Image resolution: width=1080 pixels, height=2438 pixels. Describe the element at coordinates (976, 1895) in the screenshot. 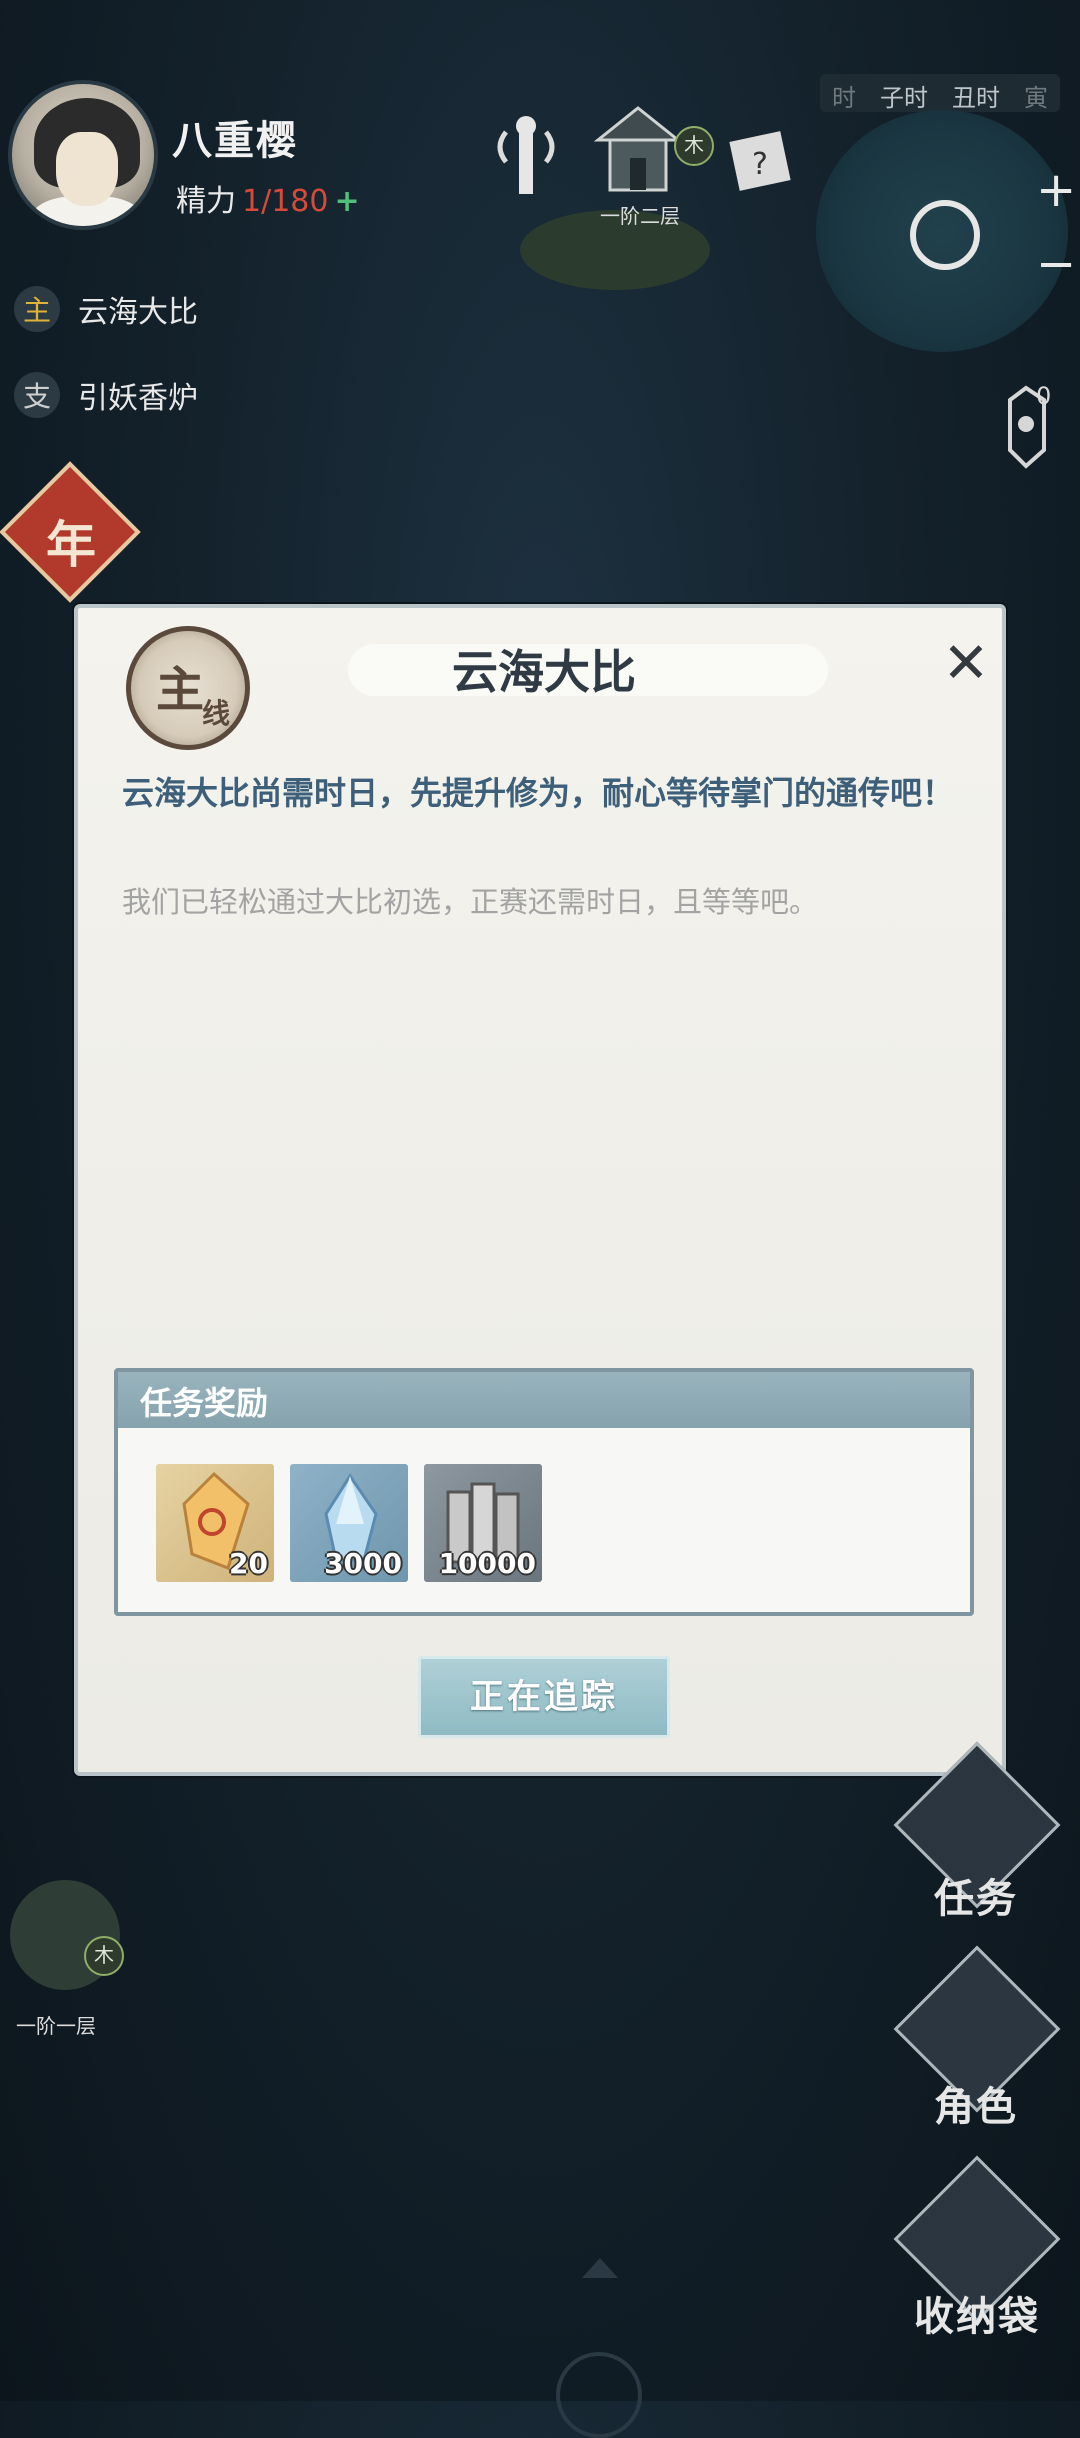

I see `menu-quest-label: 任务` at that location.